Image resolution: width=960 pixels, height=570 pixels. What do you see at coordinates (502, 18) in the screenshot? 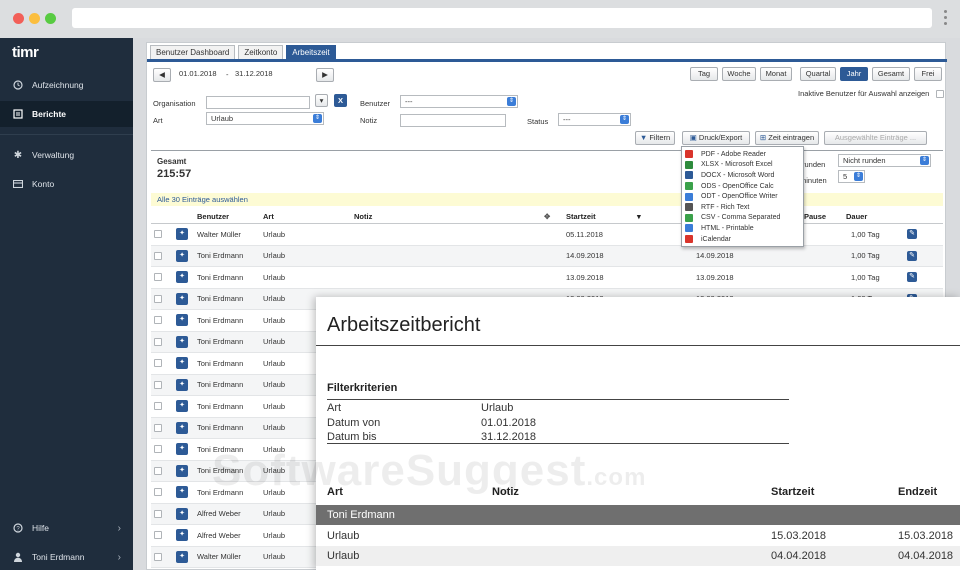
I see `address-bar` at bounding box center [502, 18].